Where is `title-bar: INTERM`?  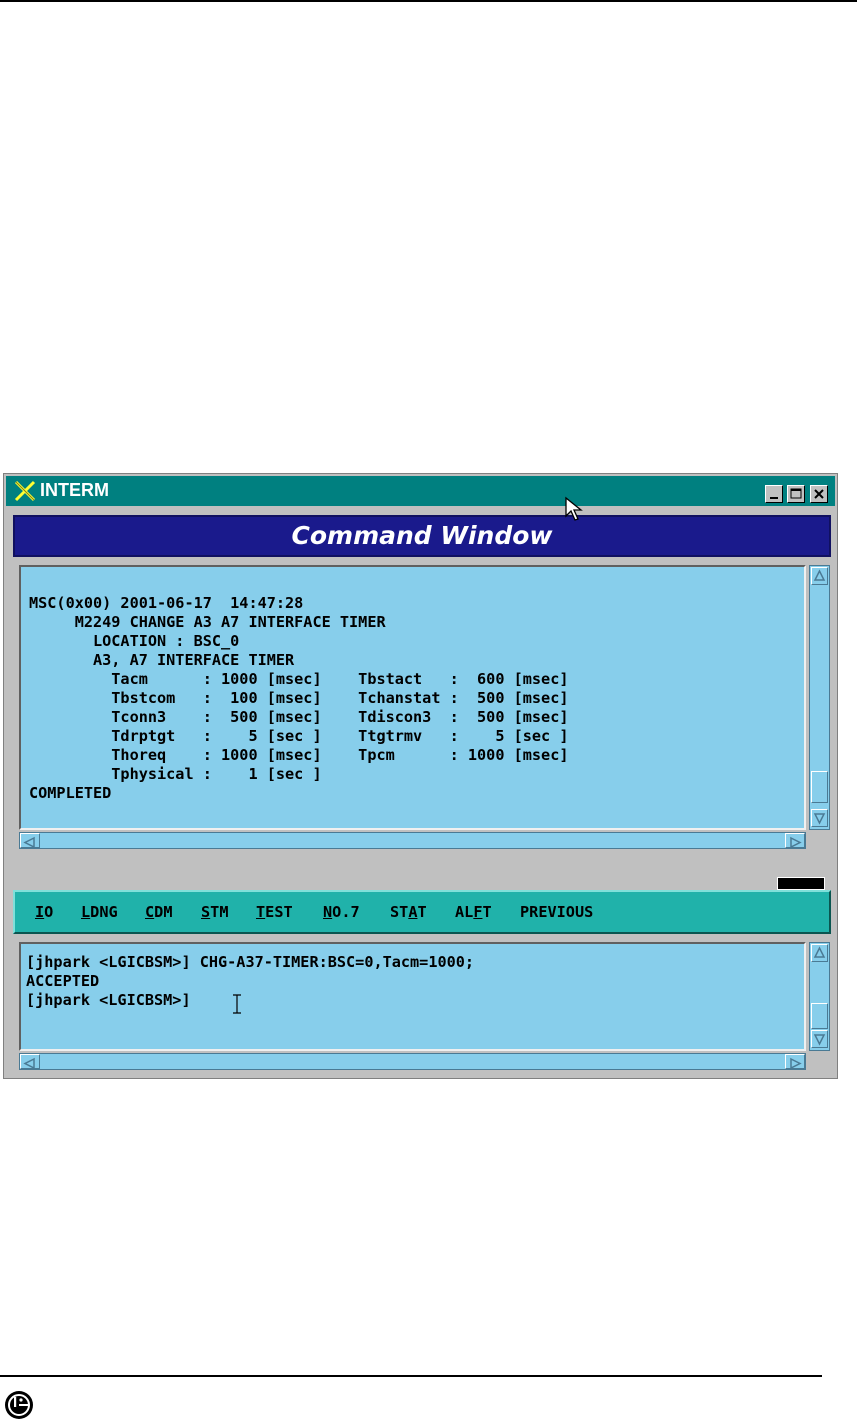
title-bar: INTERM is located at coordinates (420, 491).